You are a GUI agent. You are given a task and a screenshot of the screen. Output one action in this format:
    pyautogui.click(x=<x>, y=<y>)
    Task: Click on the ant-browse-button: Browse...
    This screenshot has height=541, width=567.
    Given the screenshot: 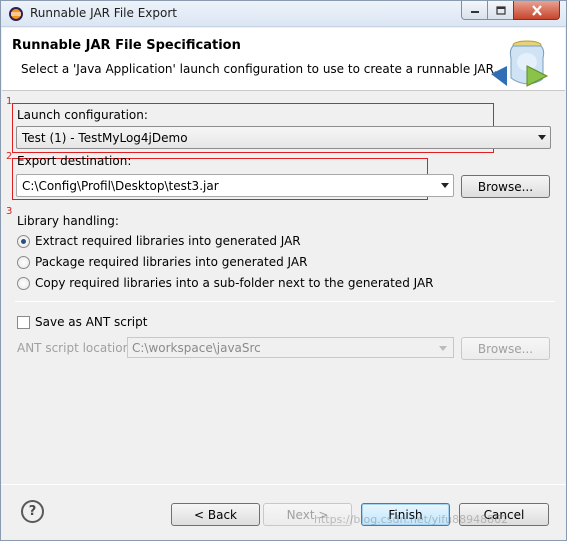 What is the action you would take?
    pyautogui.click(x=505, y=348)
    